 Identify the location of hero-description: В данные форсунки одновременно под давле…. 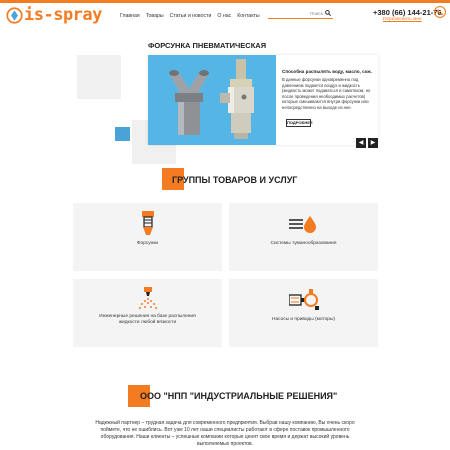
(326, 93).